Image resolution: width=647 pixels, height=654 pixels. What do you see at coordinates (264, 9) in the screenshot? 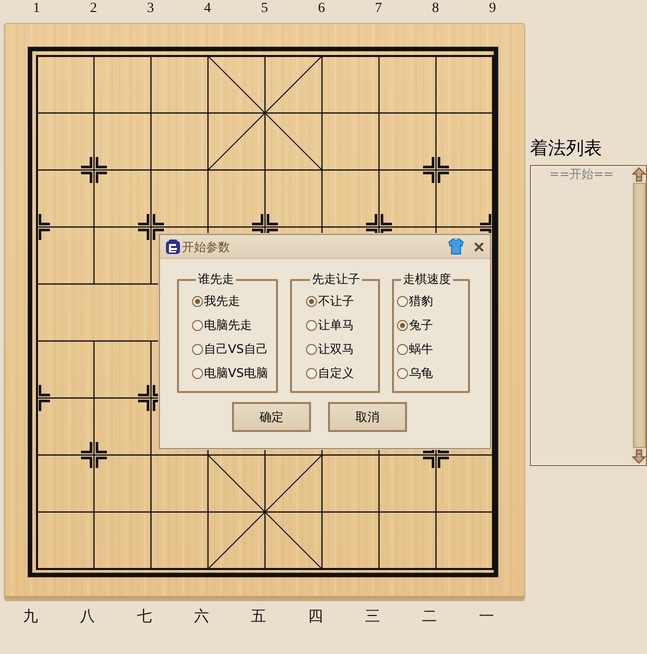
I see `file-number: 5` at bounding box center [264, 9].